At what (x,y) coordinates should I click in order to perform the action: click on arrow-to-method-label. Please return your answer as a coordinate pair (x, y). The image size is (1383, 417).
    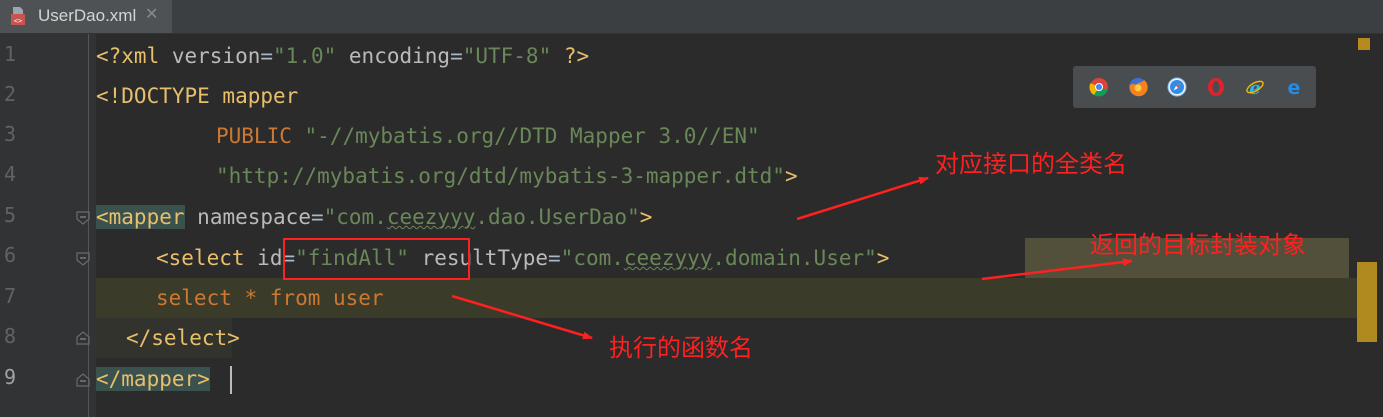
    Looking at the image, I should click on (522, 317).